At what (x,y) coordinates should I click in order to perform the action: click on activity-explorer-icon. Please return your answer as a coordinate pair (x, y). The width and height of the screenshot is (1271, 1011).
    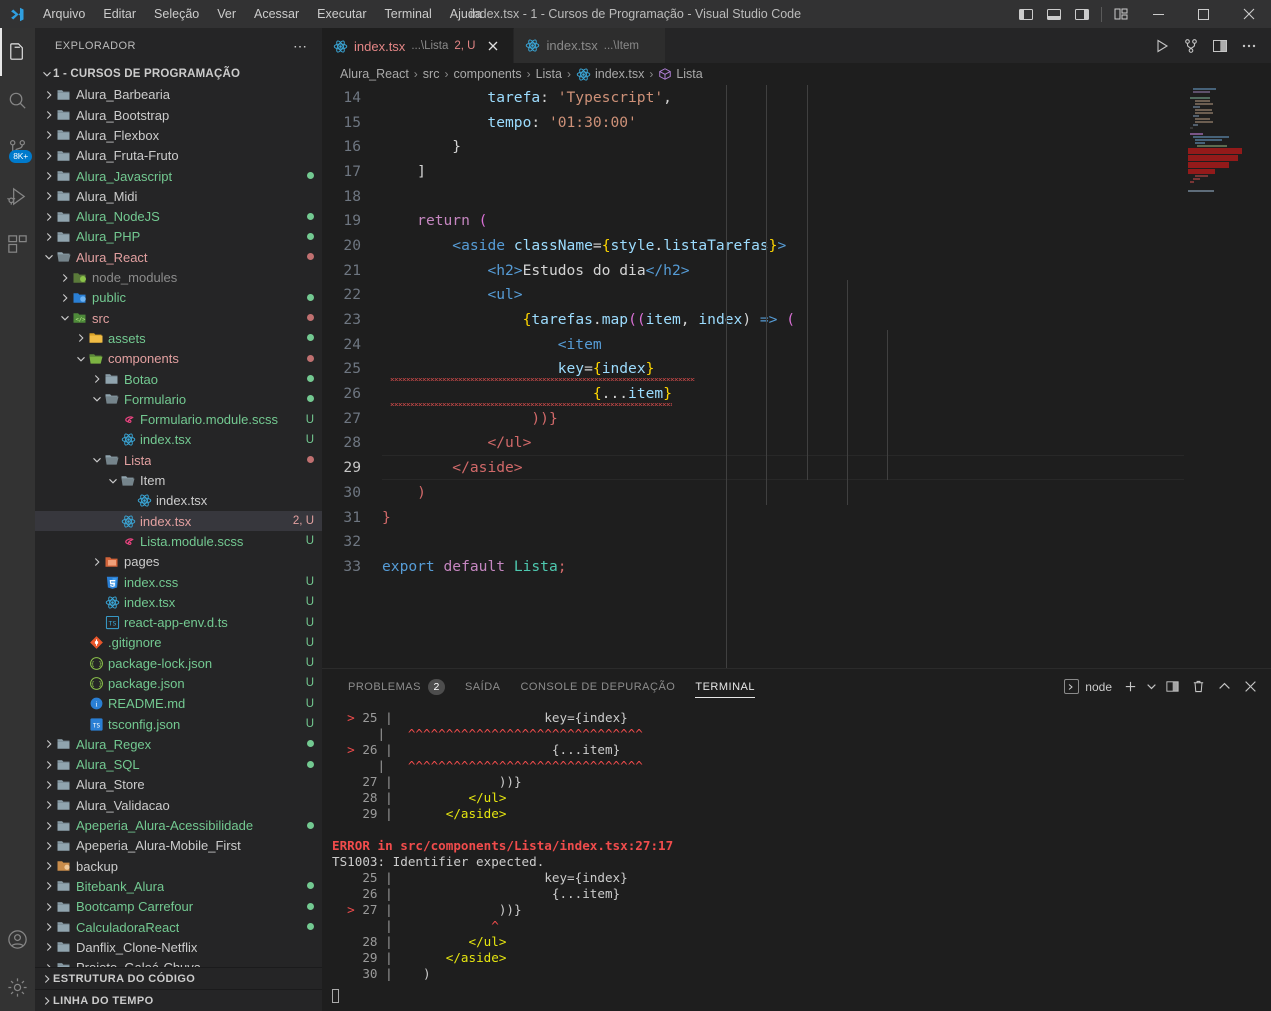
    Looking at the image, I should click on (17, 52).